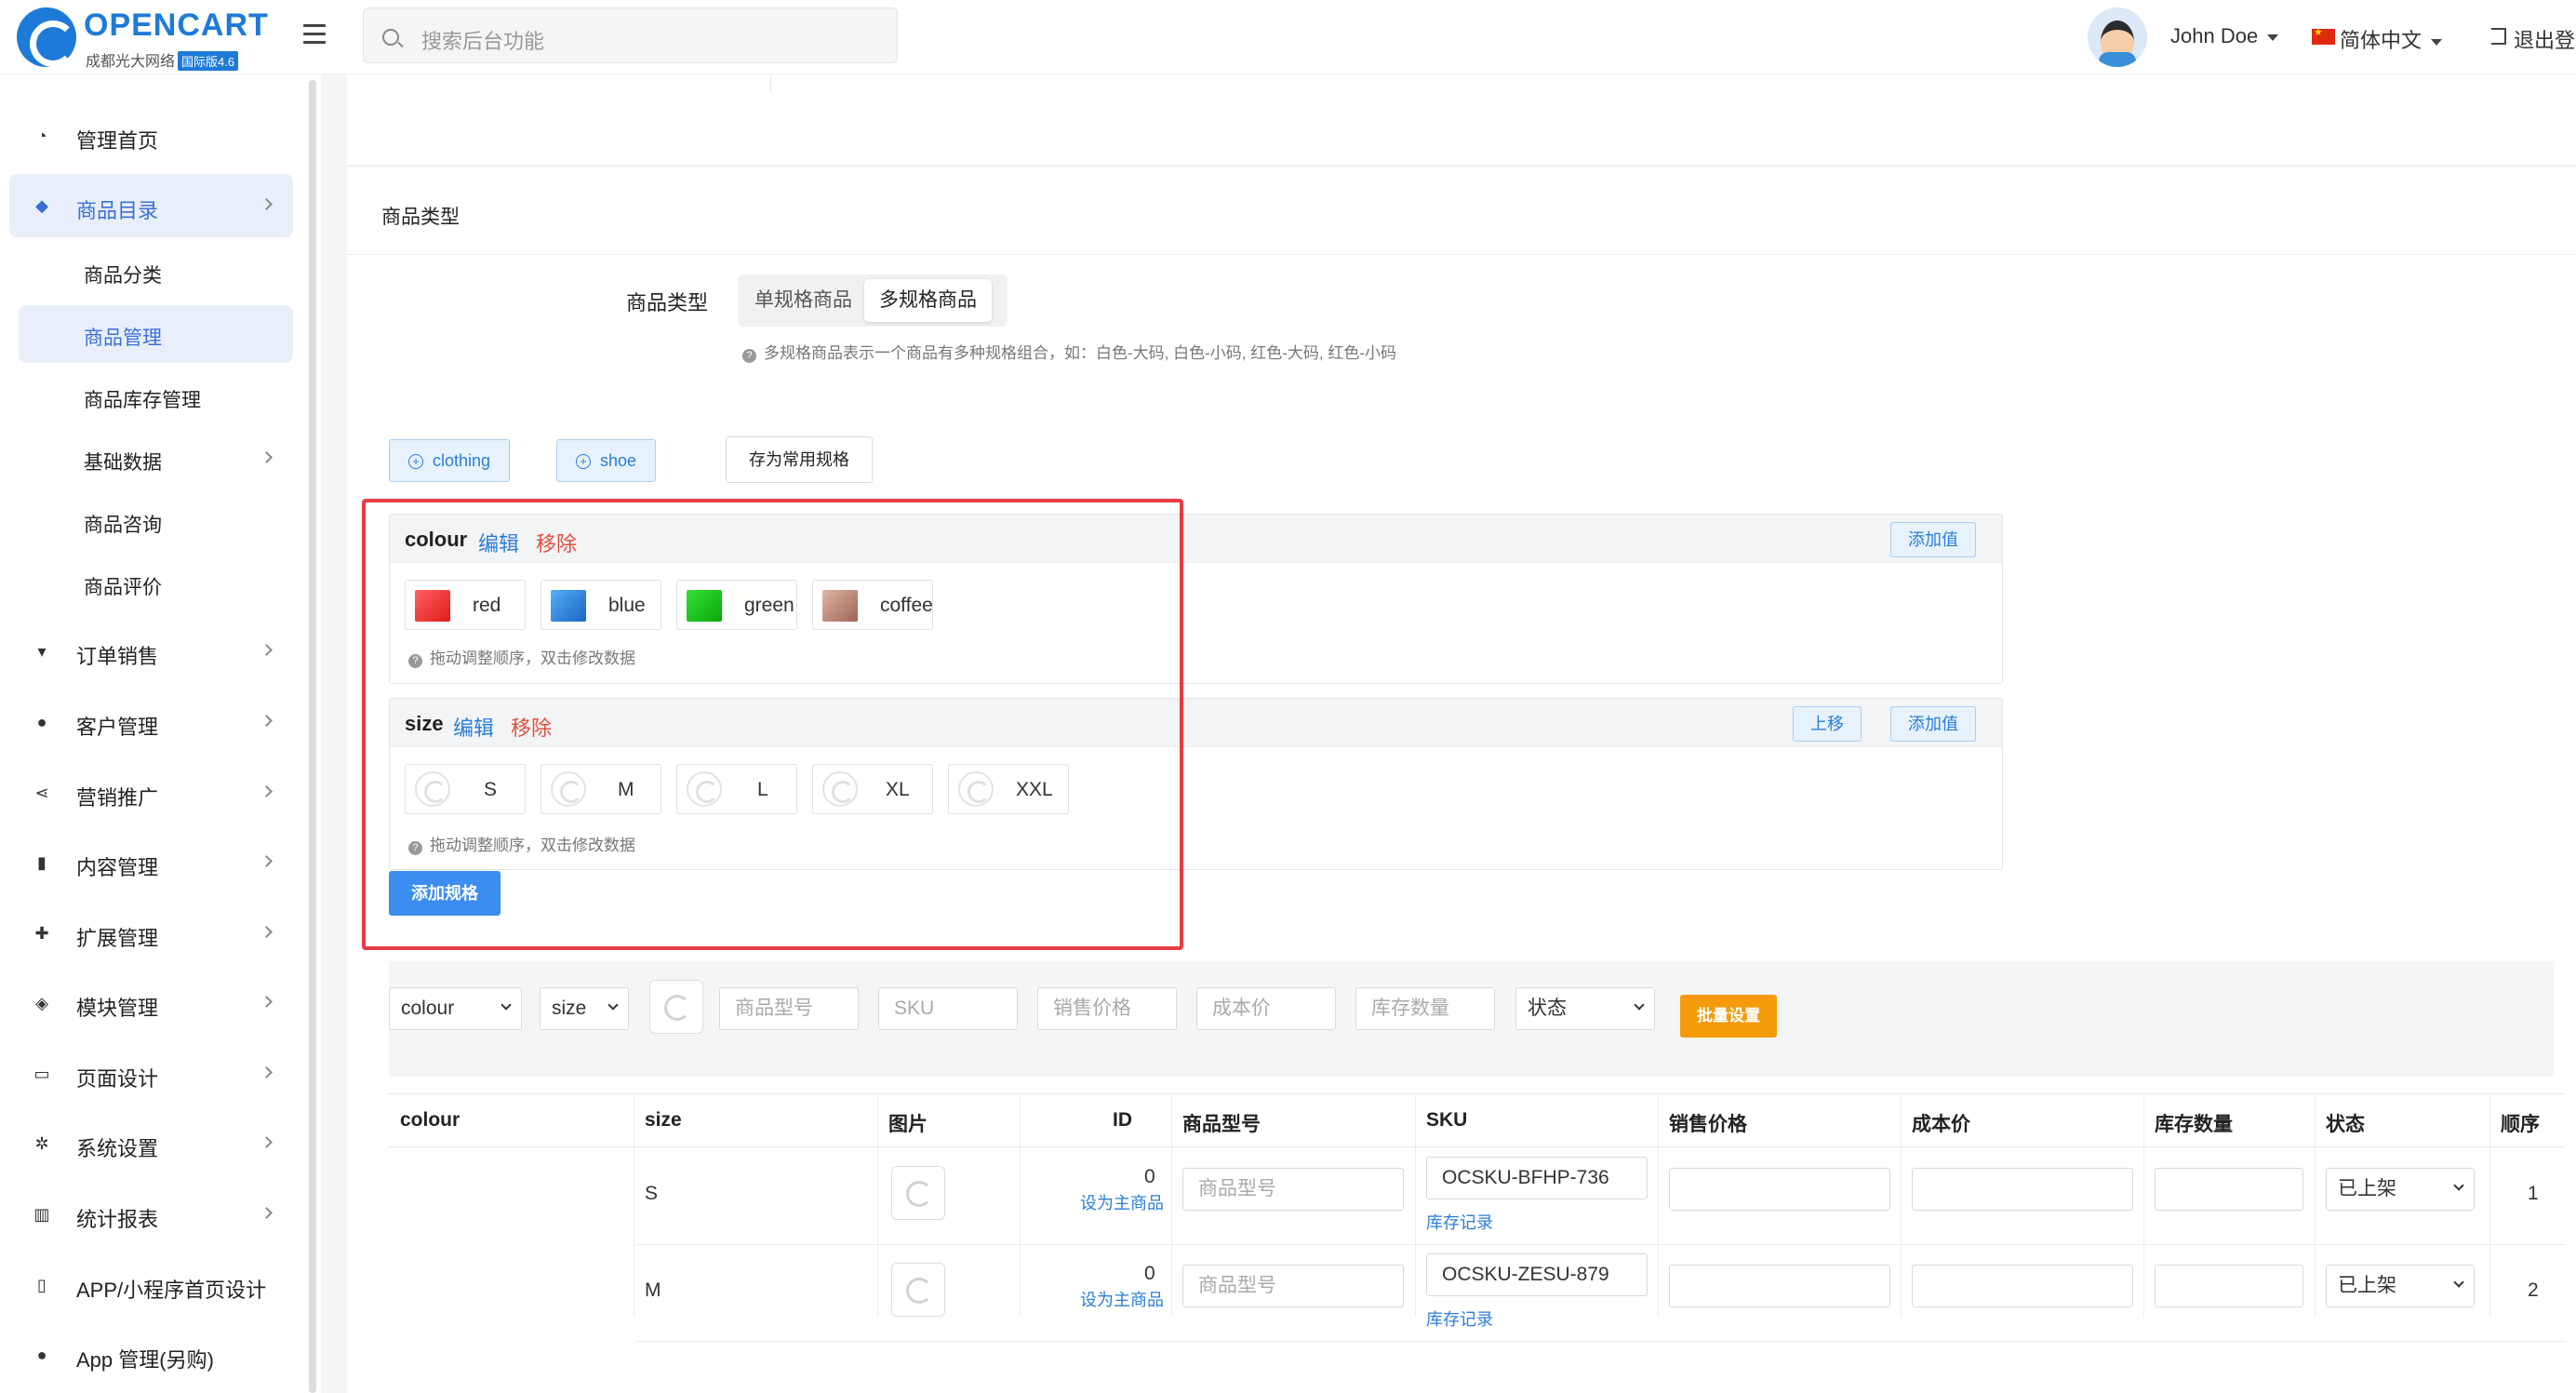 The height and width of the screenshot is (1393, 2576). I want to click on col-id: ID, so click(1122, 1120).